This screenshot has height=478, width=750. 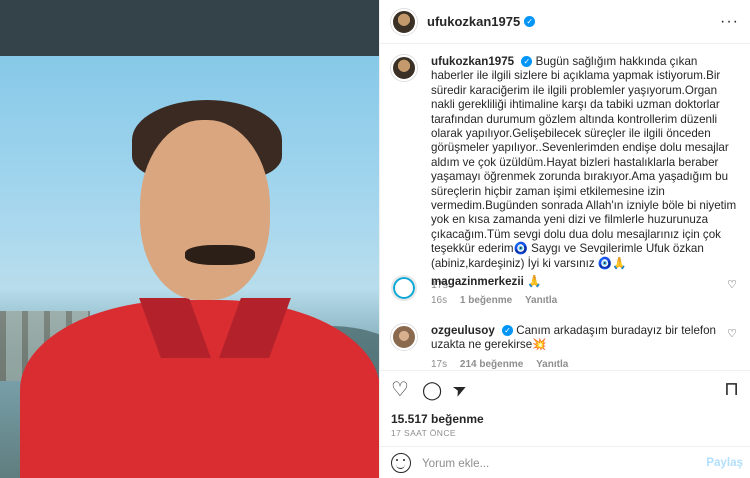 I want to click on likes-count: 15.517 beğenme, so click(x=437, y=419).